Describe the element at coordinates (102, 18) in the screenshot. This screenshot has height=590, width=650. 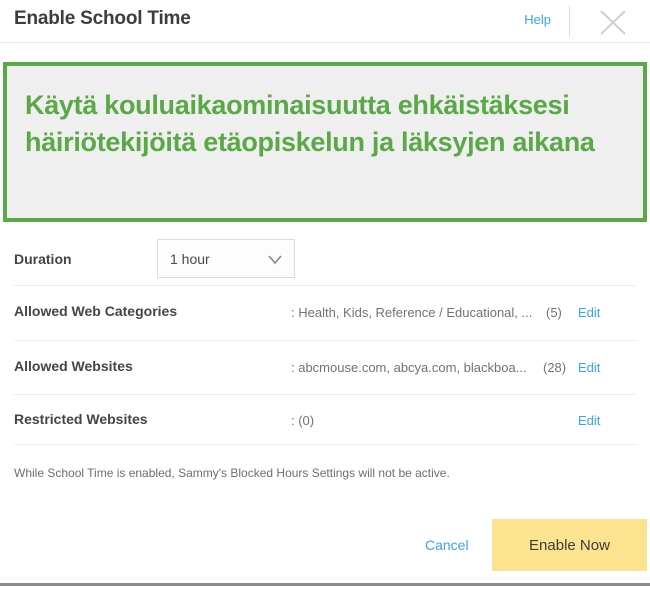
I see `page-title: Enable School Time` at that location.